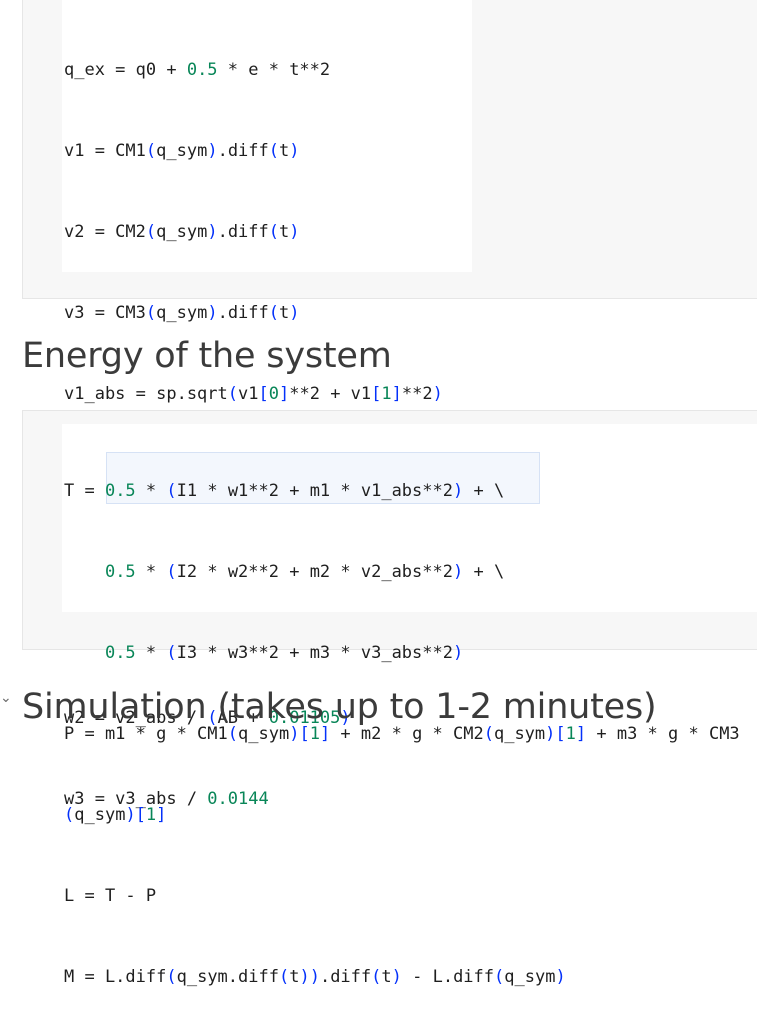 Image resolution: width=757 pixels, height=1018 pixels. Describe the element at coordinates (182, 151) in the screenshot. I see `code-line: v1 = CM1(q_sym).diff(t)` at that location.